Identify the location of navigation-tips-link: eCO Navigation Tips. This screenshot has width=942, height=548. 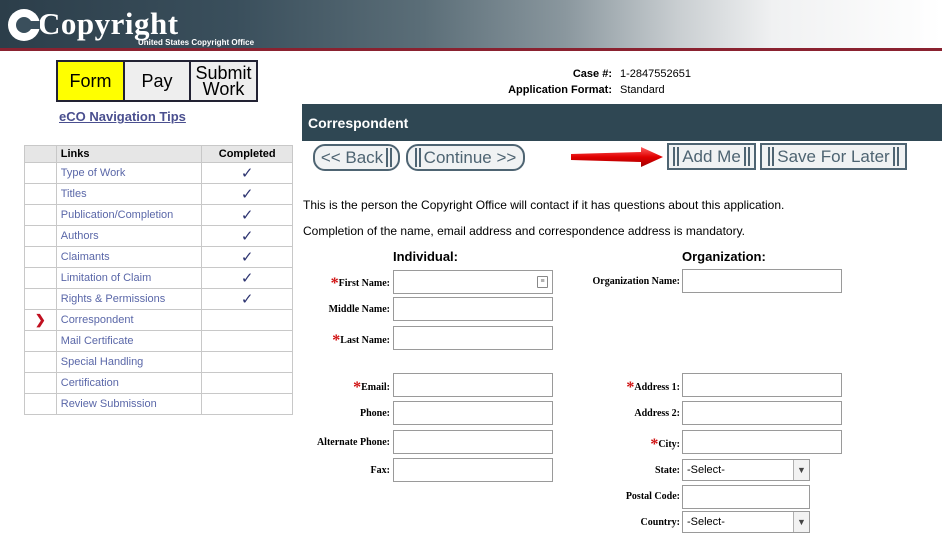
(122, 116).